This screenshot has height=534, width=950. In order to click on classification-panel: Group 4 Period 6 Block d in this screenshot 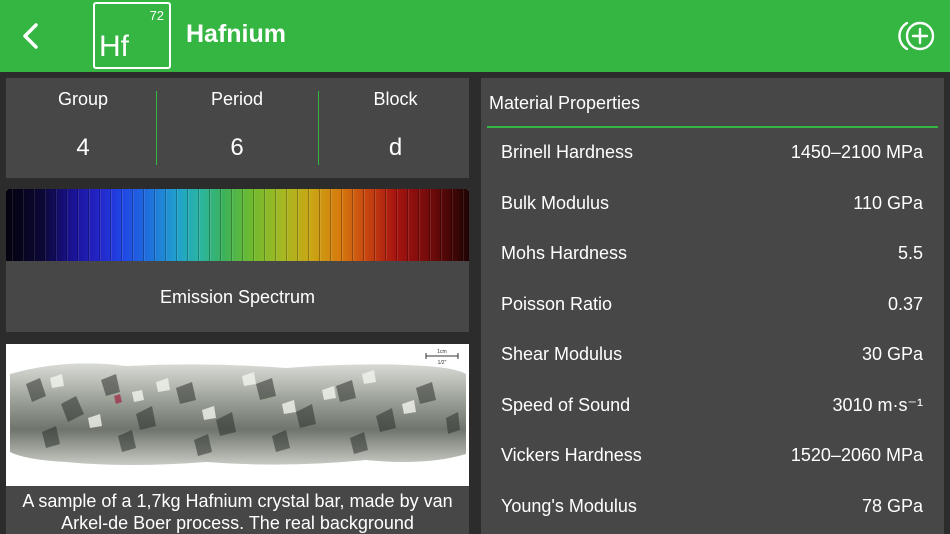, I will do `click(237, 128)`.